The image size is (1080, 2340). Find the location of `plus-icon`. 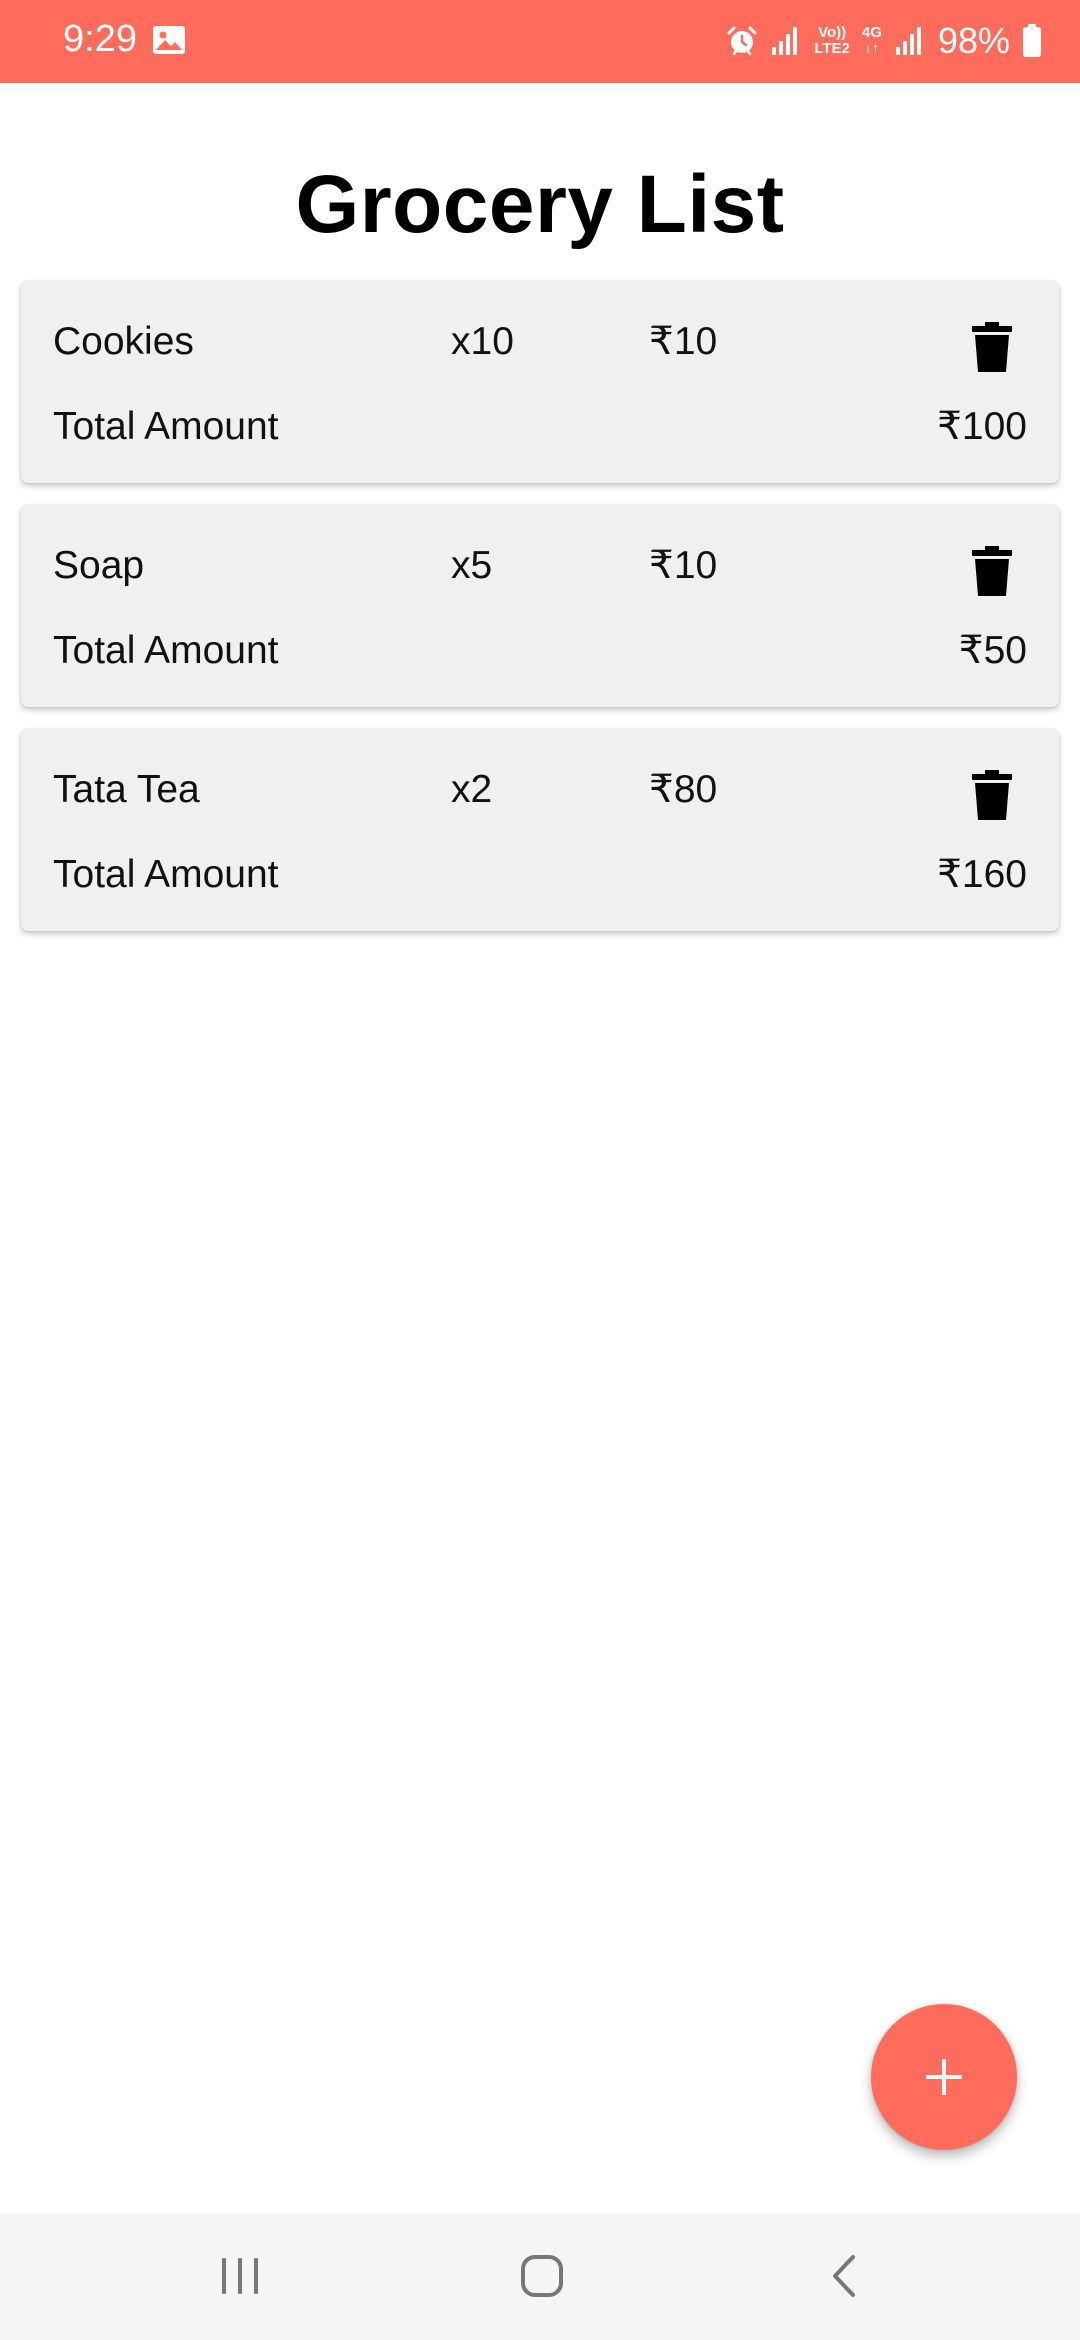

plus-icon is located at coordinates (944, 2077).